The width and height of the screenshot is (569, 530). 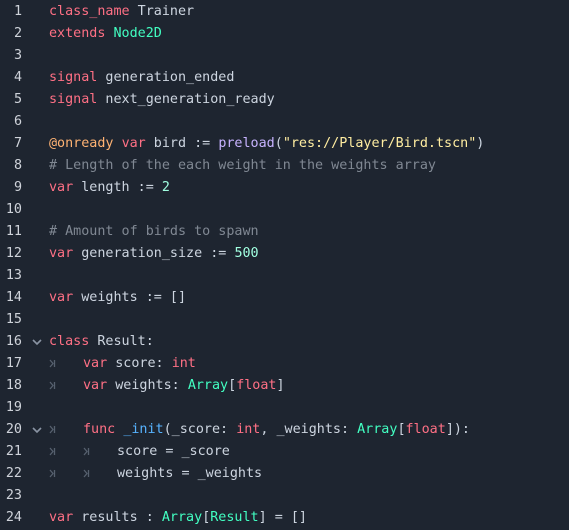 What do you see at coordinates (278, 143) in the screenshot?
I see `code-token: (` at bounding box center [278, 143].